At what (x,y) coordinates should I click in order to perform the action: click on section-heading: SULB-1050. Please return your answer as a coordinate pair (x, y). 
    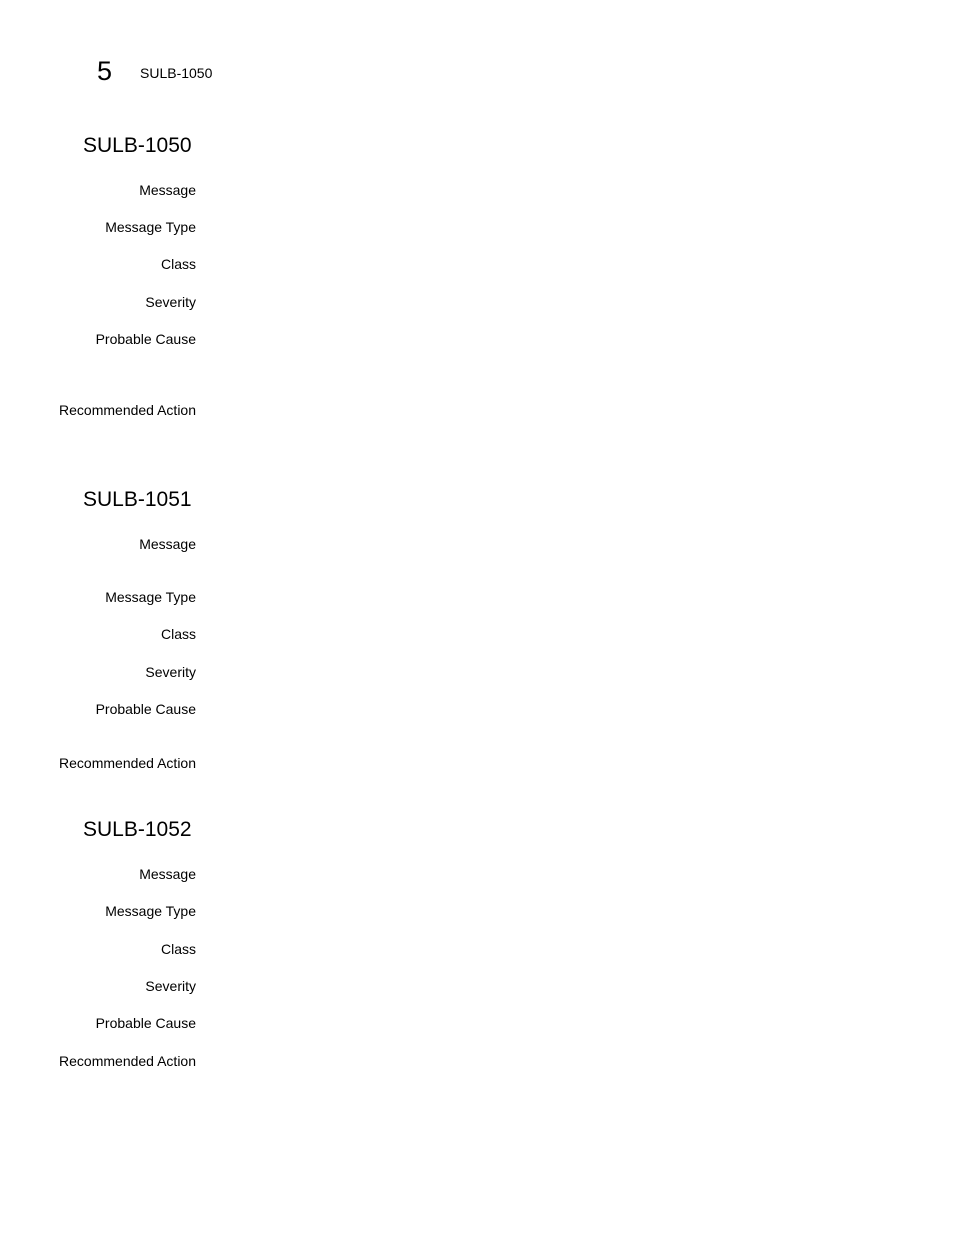
    Looking at the image, I should click on (137, 145).